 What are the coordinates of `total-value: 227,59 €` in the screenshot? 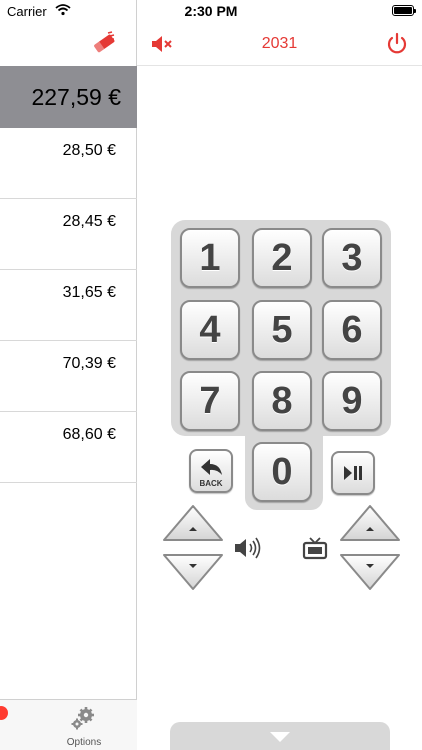 It's located at (76, 97).